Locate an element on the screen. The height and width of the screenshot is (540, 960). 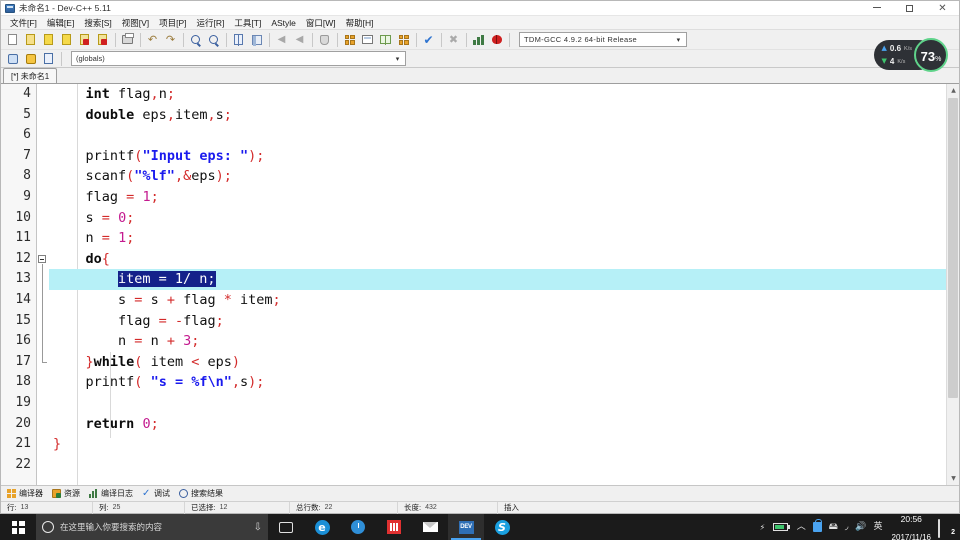
bottom-tab-compile-log: 编译日志 is located at coordinates (113, 494).